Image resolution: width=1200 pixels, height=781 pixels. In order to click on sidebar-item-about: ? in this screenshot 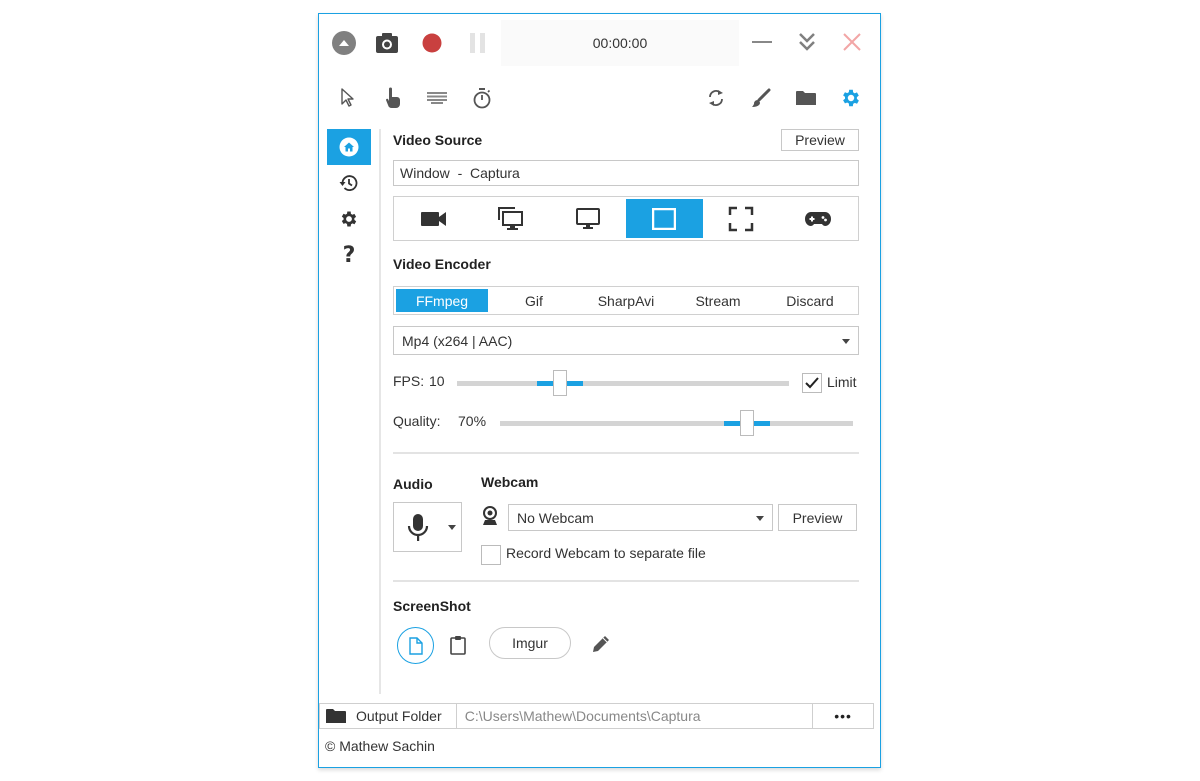, I will do `click(349, 255)`.